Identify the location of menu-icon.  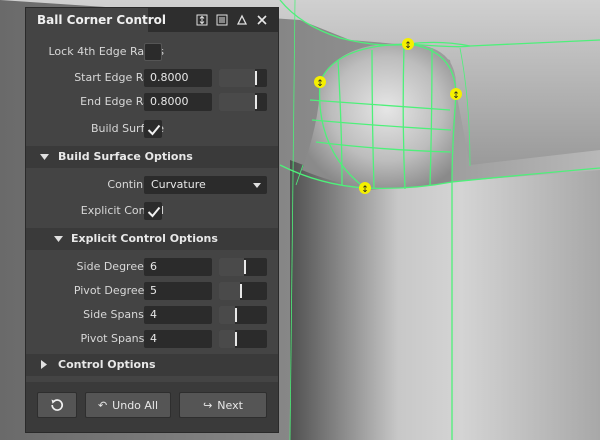
(222, 20).